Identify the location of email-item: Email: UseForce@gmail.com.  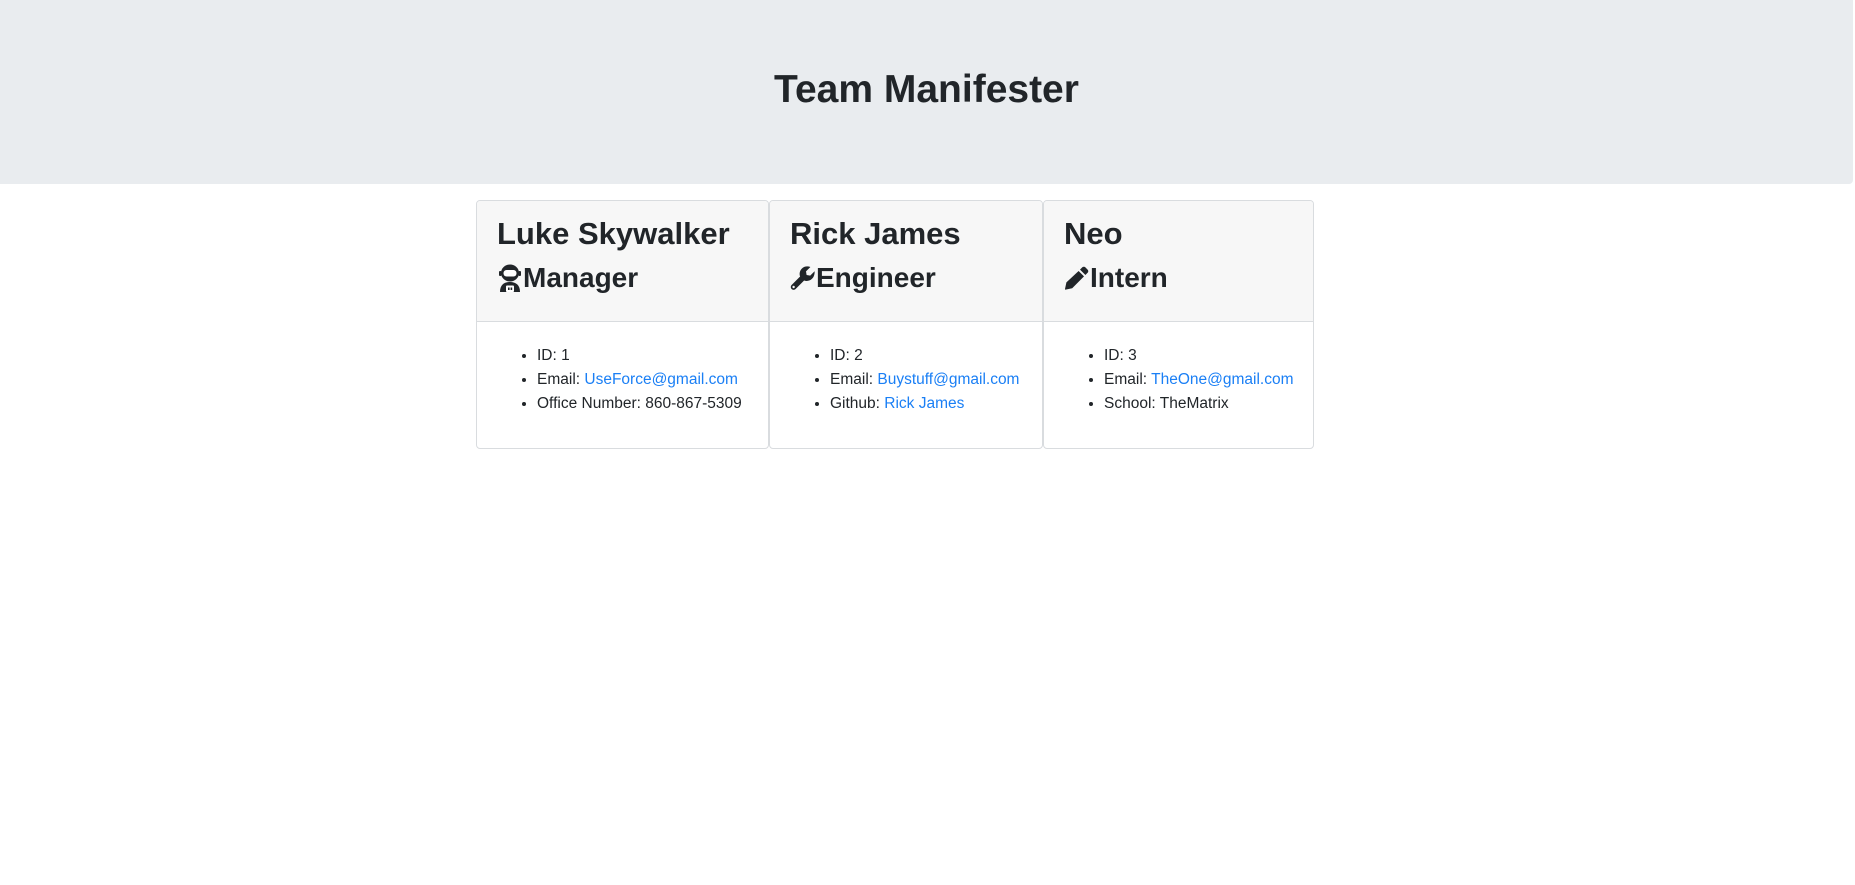
(642, 380).